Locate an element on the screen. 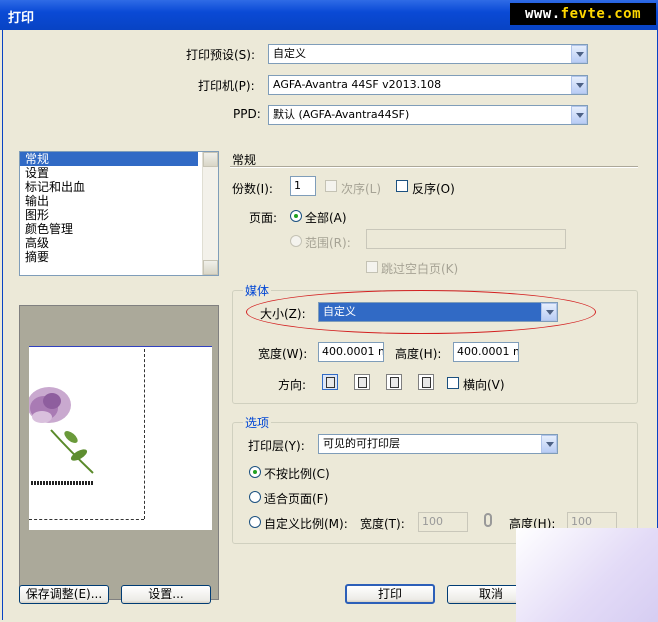  scroll-up-icon is located at coordinates (210, 159).